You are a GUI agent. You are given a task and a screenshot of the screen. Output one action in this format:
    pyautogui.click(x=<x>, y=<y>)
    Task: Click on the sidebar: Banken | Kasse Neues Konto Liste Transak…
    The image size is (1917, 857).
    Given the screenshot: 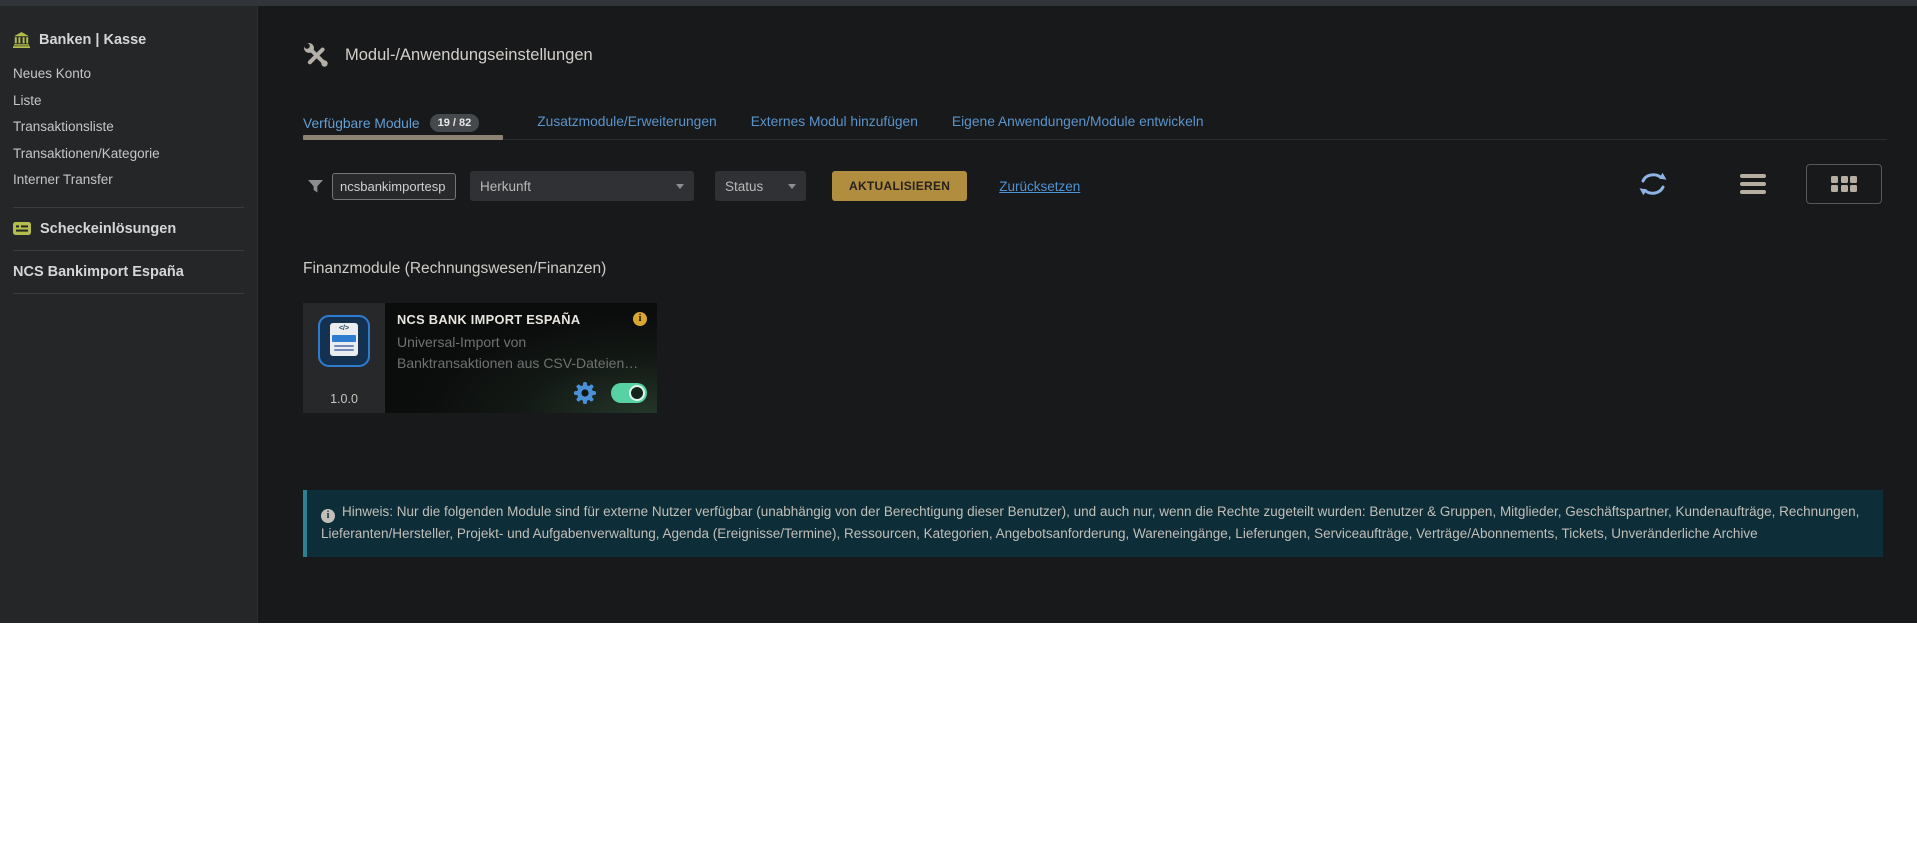 What is the action you would take?
    pyautogui.click(x=129, y=314)
    